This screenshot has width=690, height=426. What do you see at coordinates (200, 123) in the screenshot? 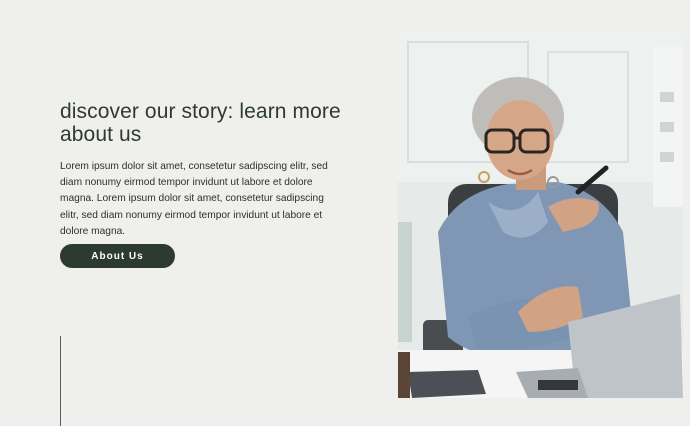
I see `section-heading: discover our story: learn more about us` at bounding box center [200, 123].